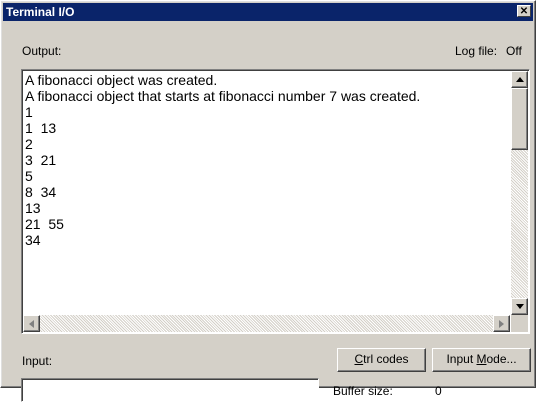 This screenshot has width=538, height=418. I want to click on close-icon: ✕, so click(524, 11).